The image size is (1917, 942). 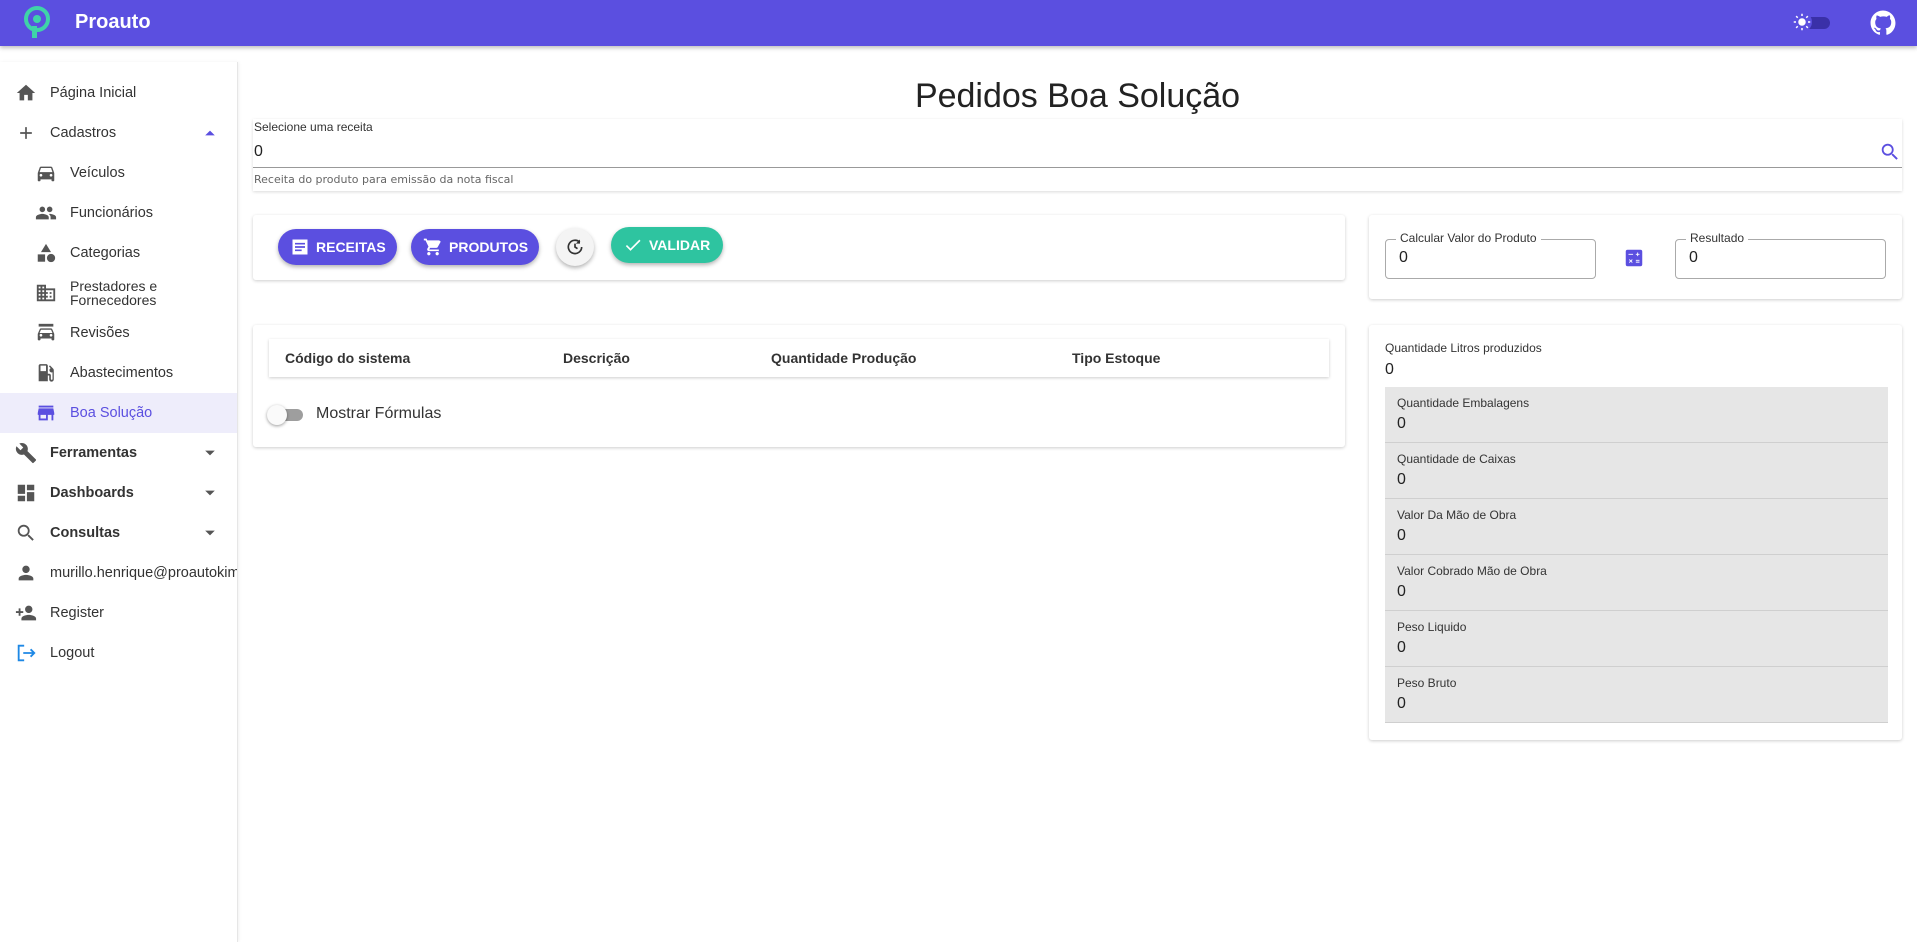 What do you see at coordinates (1054, 152) in the screenshot?
I see `recipe-input` at bounding box center [1054, 152].